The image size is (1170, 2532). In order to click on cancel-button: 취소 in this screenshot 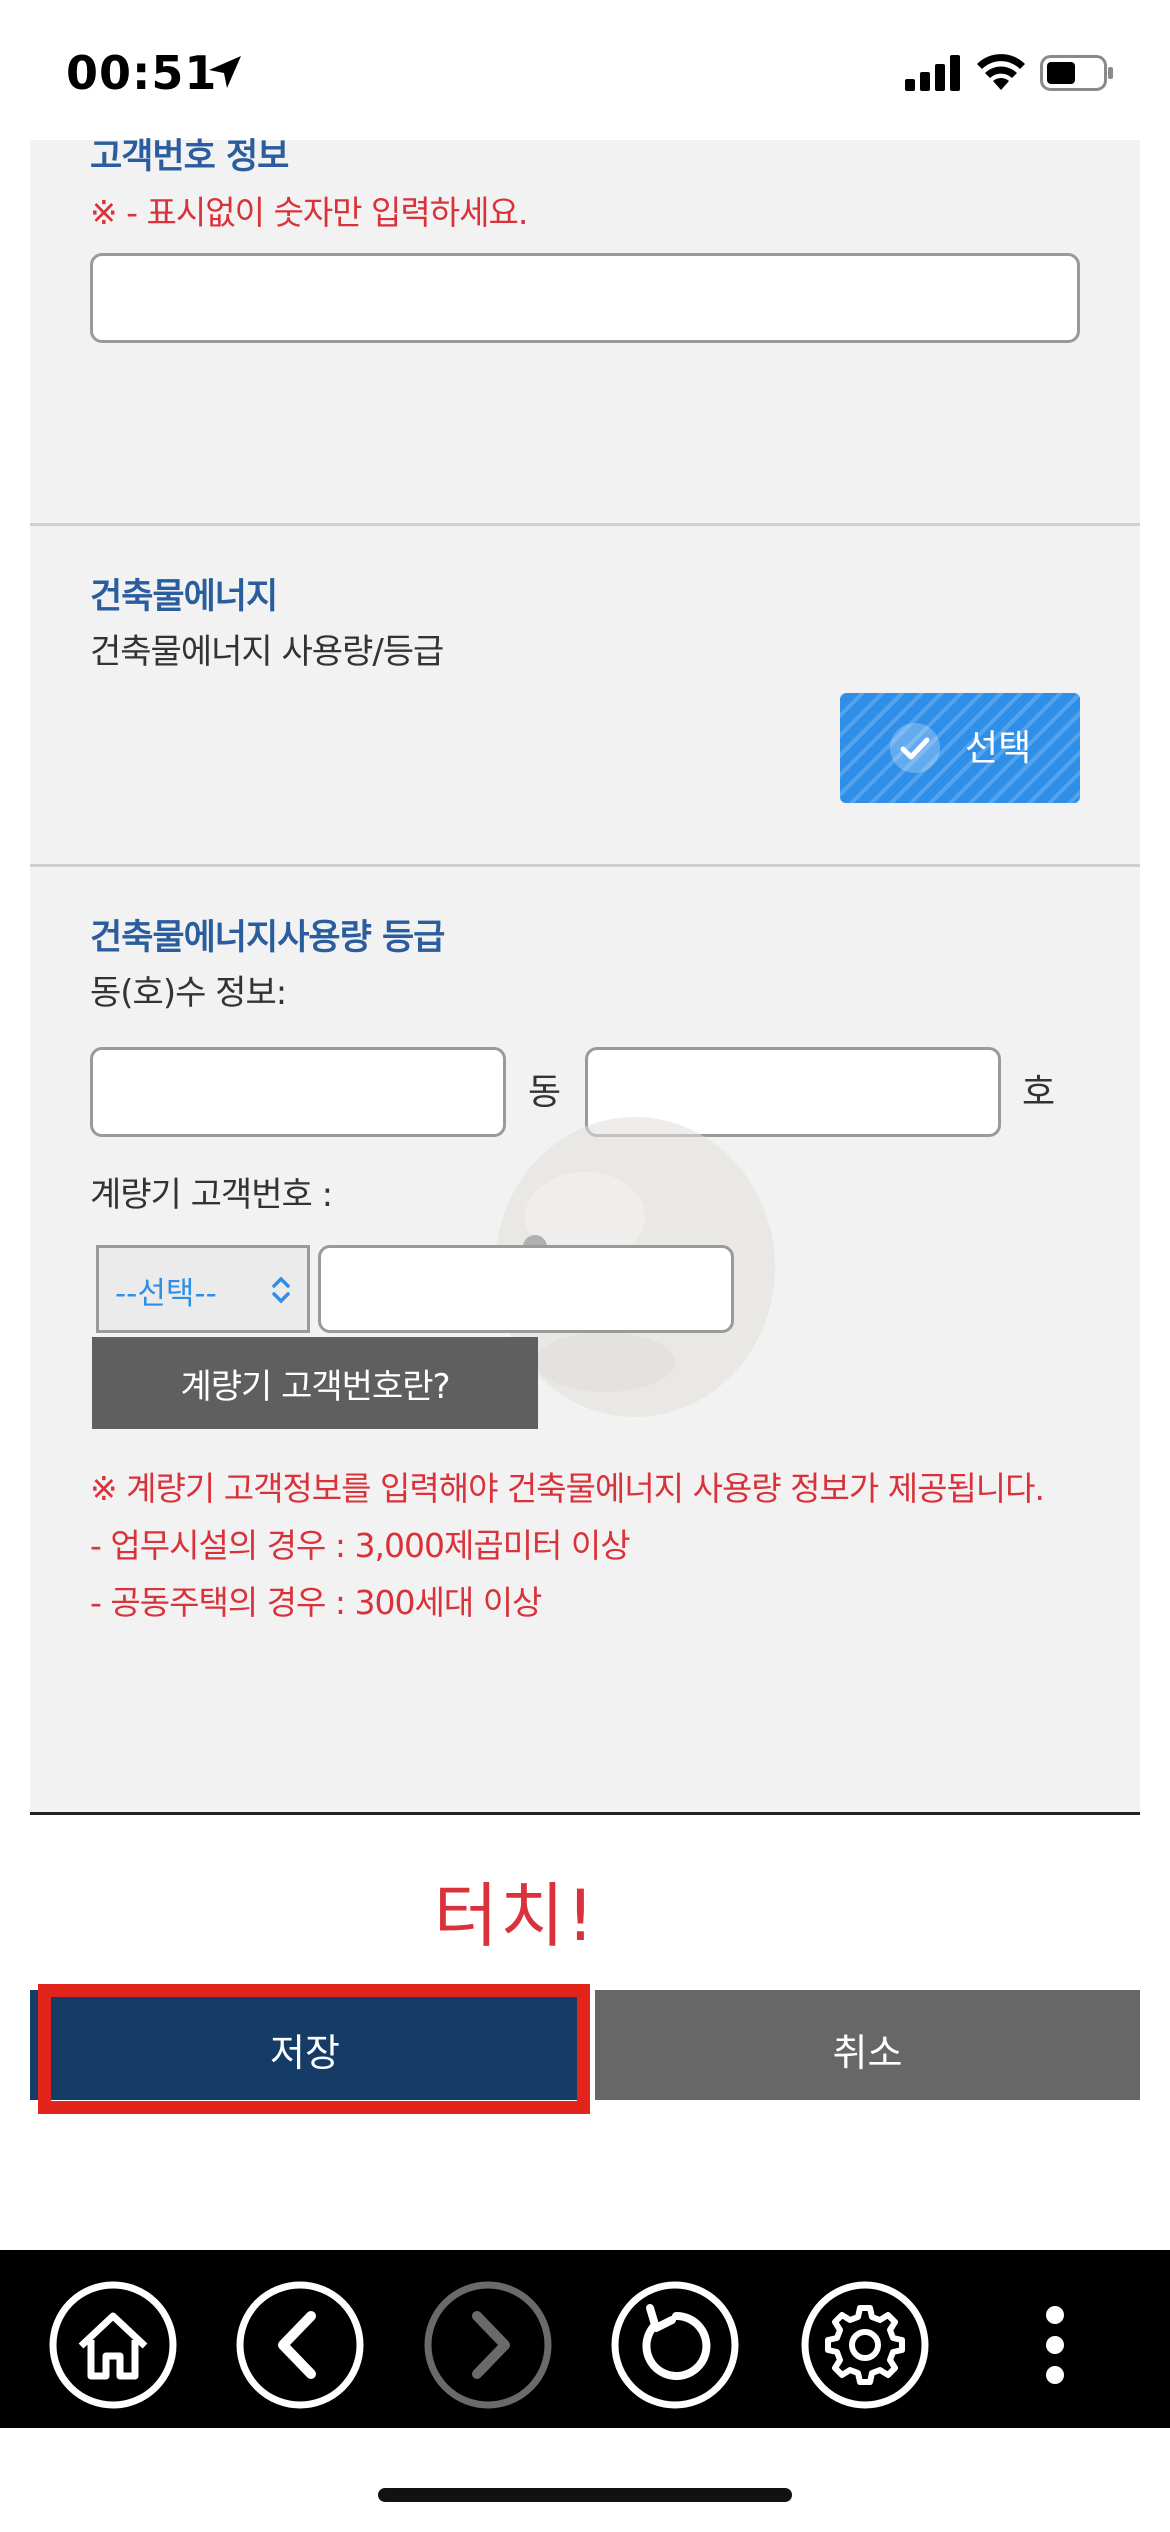, I will do `click(867, 2045)`.